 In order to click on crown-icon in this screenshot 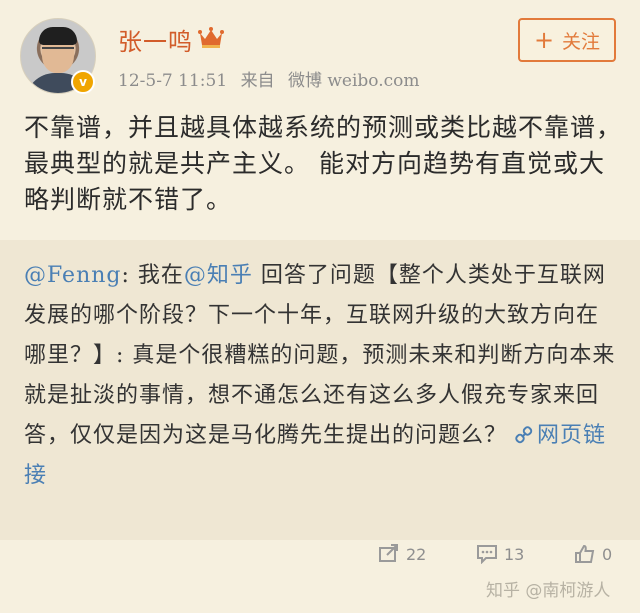, I will do `click(211, 37)`.